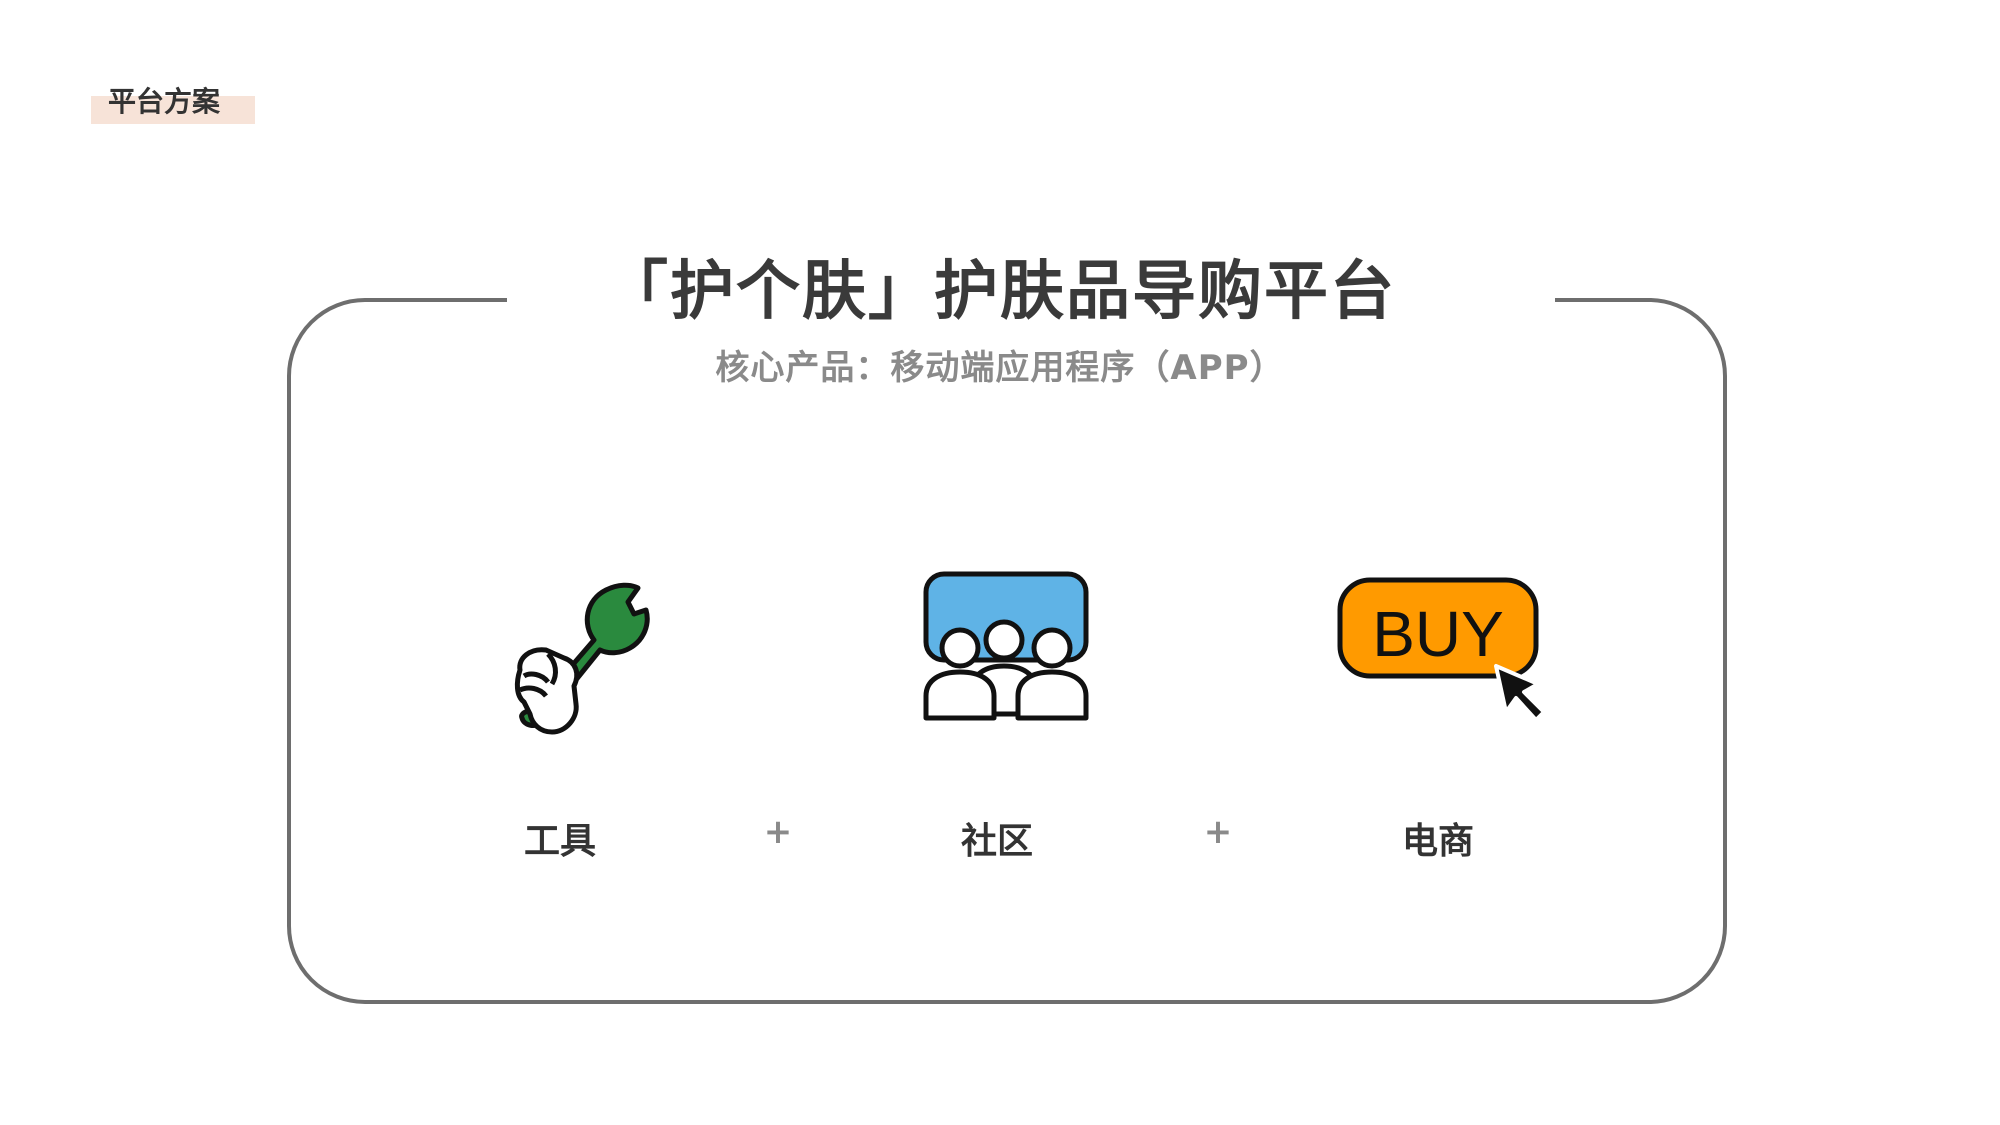 The width and height of the screenshot is (2000, 1125). Describe the element at coordinates (1437, 841) in the screenshot. I see `feature-label-ecommerce: 电商` at that location.